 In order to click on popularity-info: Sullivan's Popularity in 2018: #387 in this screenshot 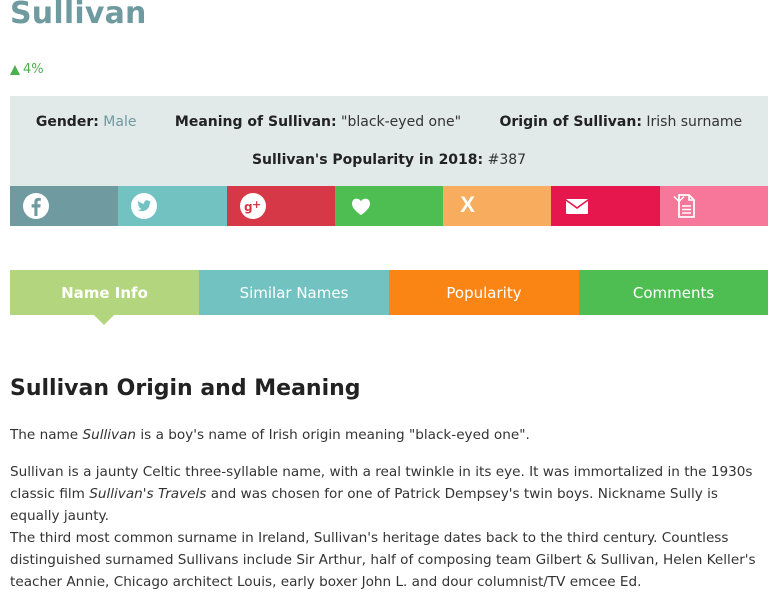, I will do `click(389, 160)`.